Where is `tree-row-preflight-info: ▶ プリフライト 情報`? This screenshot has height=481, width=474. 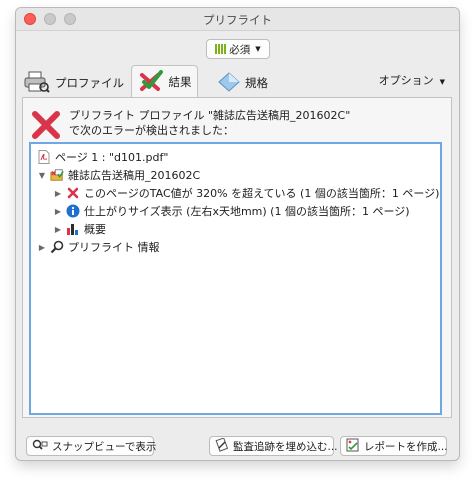 tree-row-preflight-info: ▶ プリフライト 情報 is located at coordinates (98, 247).